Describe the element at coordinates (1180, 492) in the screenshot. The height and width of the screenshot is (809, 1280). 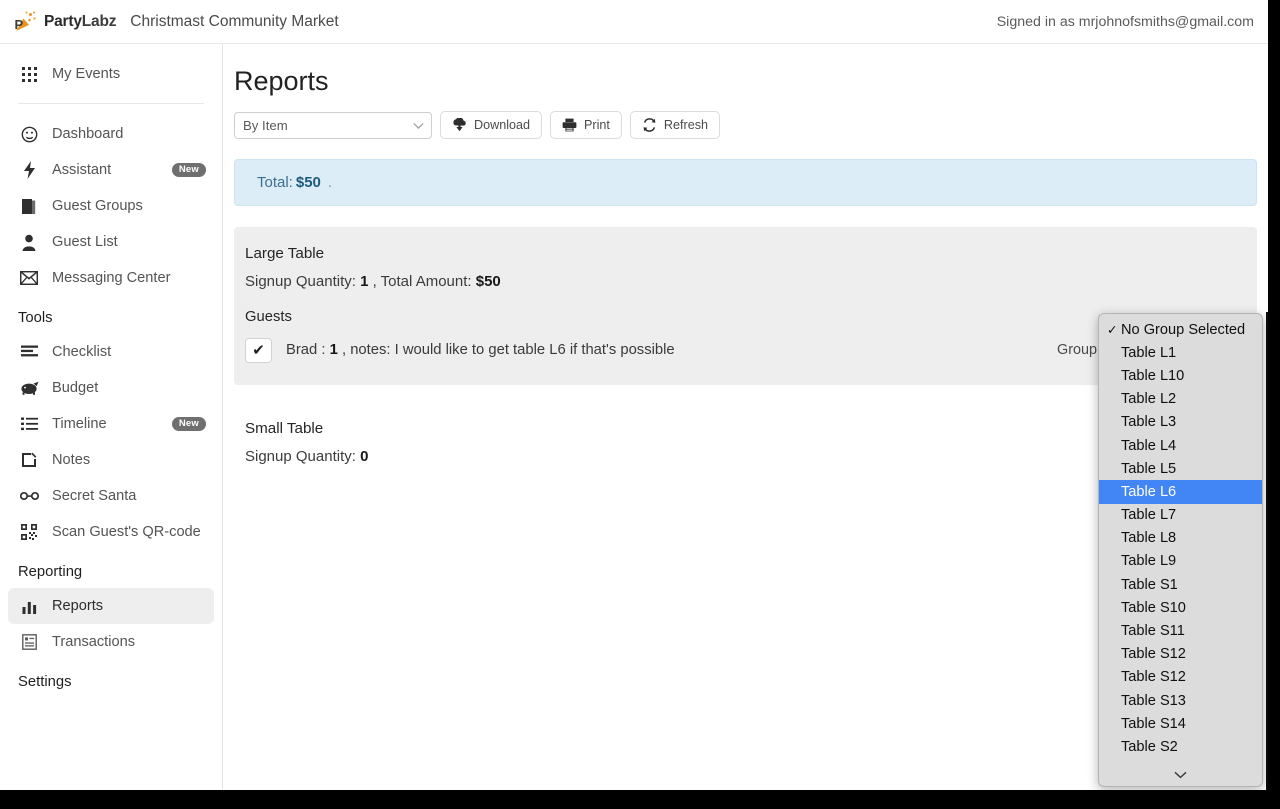
I see `dropdown-option: Table L6` at that location.